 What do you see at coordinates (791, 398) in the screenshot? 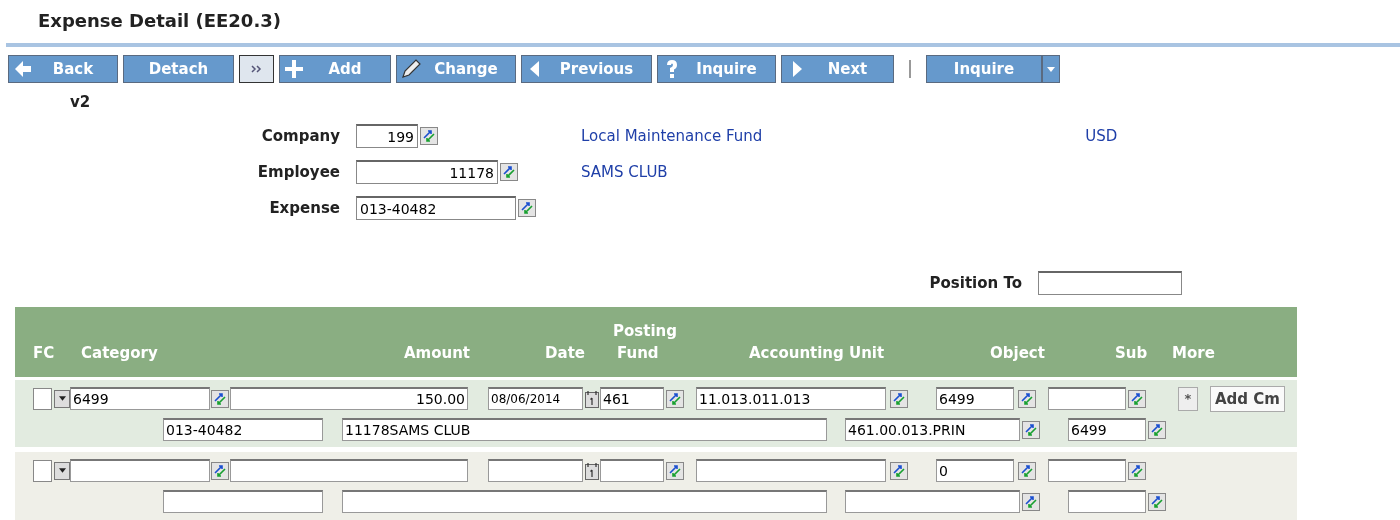
I see `accounting-unit-field: 11.013.011.013` at bounding box center [791, 398].